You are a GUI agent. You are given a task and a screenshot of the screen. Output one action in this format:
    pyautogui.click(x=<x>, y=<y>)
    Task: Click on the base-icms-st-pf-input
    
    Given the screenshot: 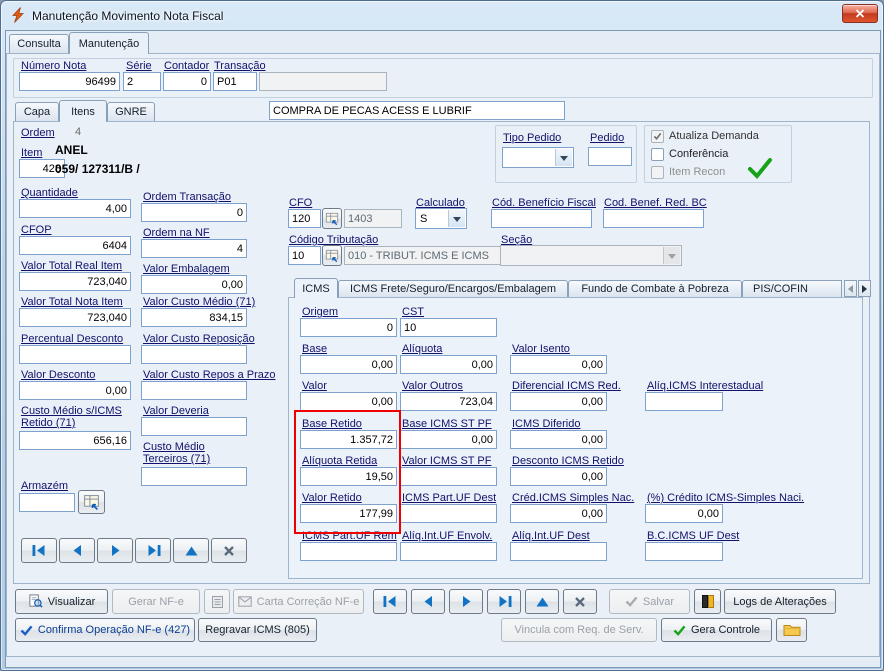 What is the action you would take?
    pyautogui.click(x=448, y=439)
    